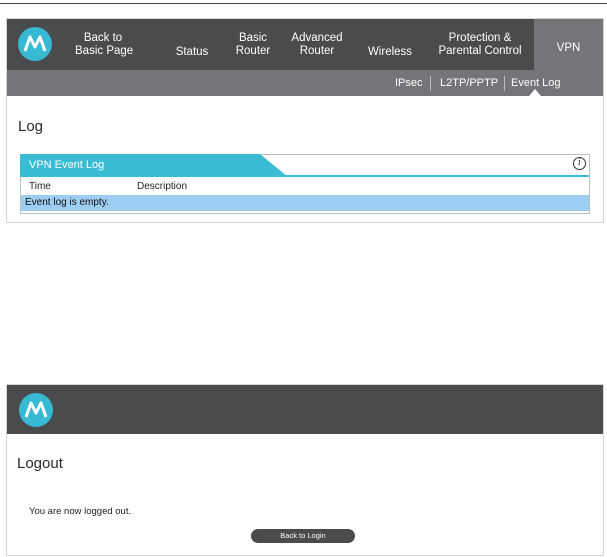 This screenshot has height=557, width=607. I want to click on nav-basic-line1: Basic, so click(253, 38).